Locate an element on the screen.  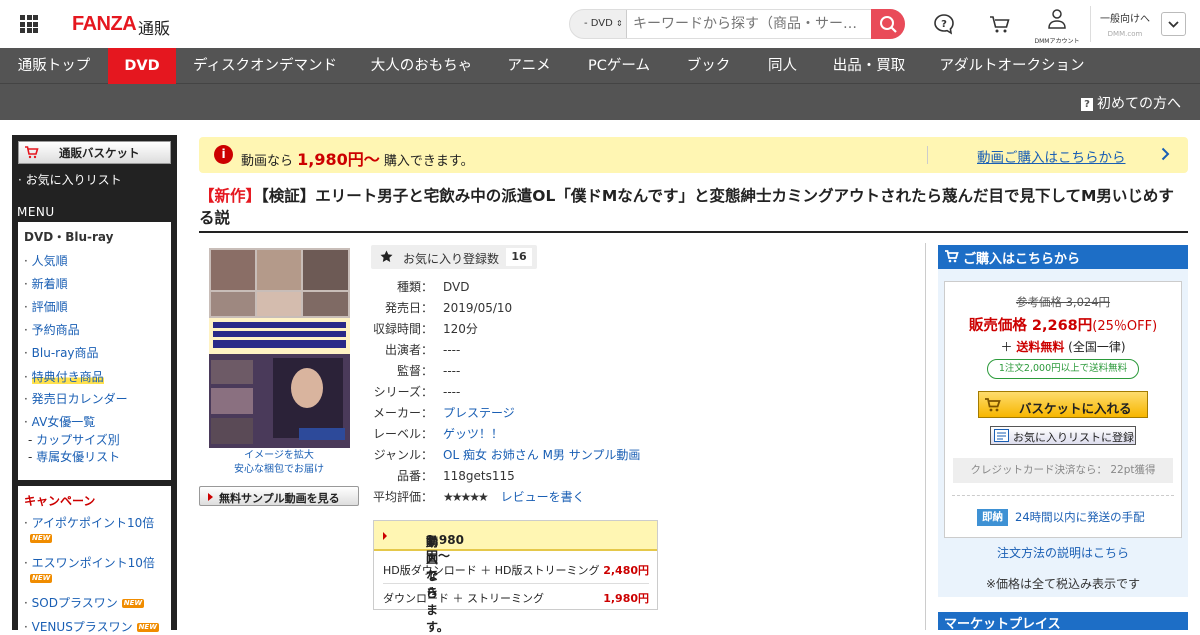
search-scope-select: - DVD ⇕ is located at coordinates (598, 24).